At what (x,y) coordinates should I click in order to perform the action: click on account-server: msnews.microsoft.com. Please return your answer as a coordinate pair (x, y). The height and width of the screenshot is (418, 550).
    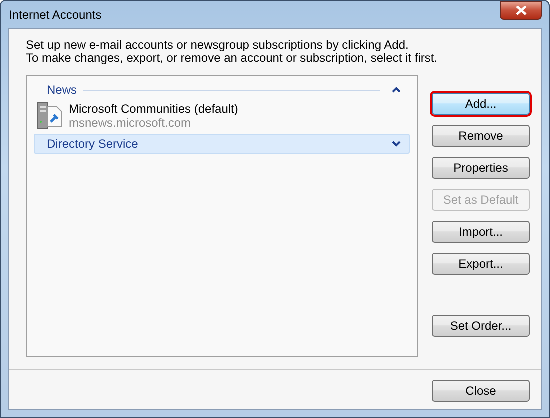
    Looking at the image, I should click on (130, 123).